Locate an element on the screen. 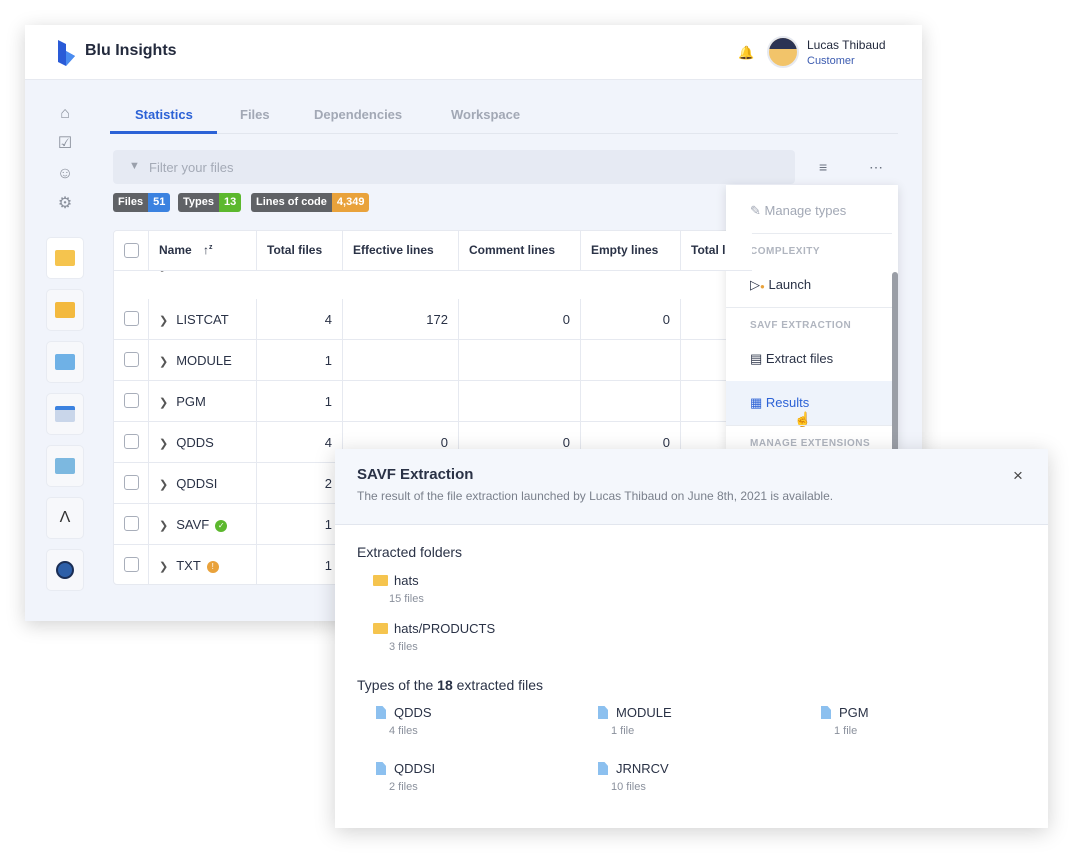  gear-icon: ⚙ is located at coordinates (65, 204).